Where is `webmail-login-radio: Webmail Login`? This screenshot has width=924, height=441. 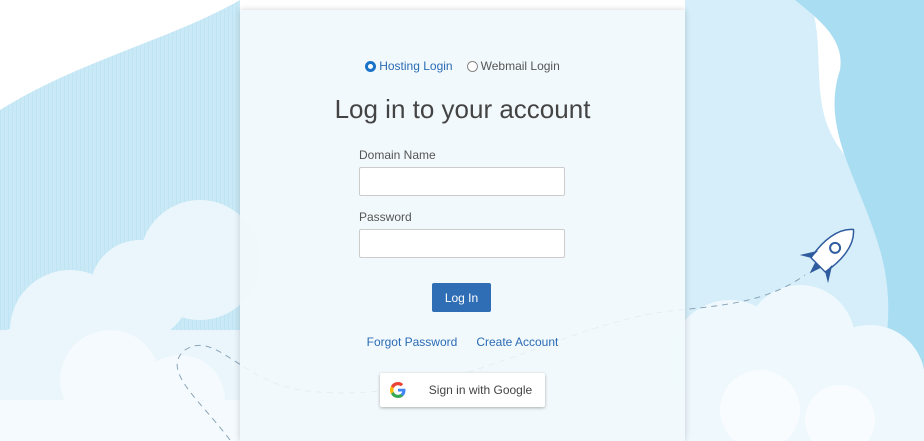
webmail-login-radio: Webmail Login is located at coordinates (513, 66).